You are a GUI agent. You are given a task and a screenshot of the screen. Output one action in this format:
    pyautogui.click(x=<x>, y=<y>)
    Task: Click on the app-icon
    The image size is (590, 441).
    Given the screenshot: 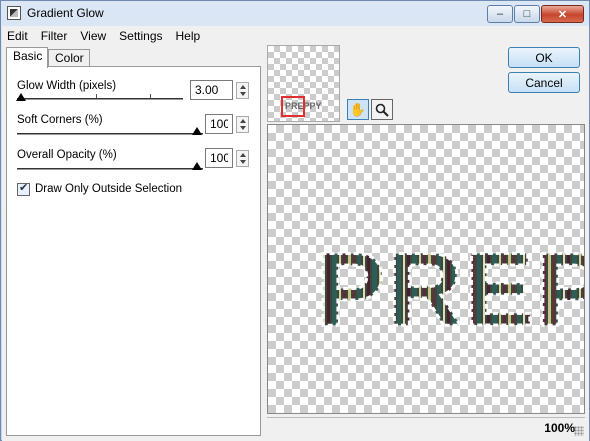 What is the action you would take?
    pyautogui.click(x=14, y=13)
    